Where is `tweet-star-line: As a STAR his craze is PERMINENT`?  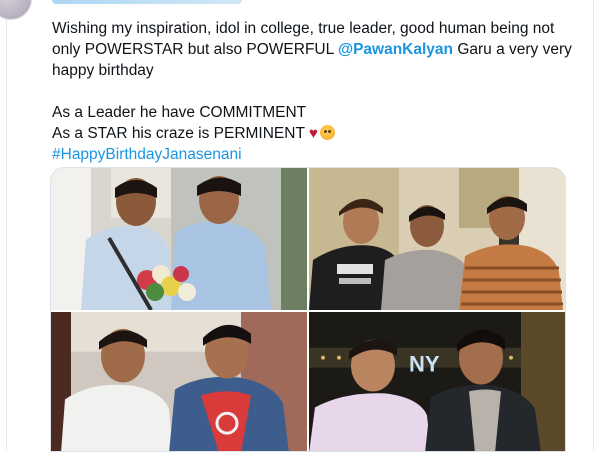 tweet-star-line: As a STAR his craze is PERMINENT is located at coordinates (178, 133).